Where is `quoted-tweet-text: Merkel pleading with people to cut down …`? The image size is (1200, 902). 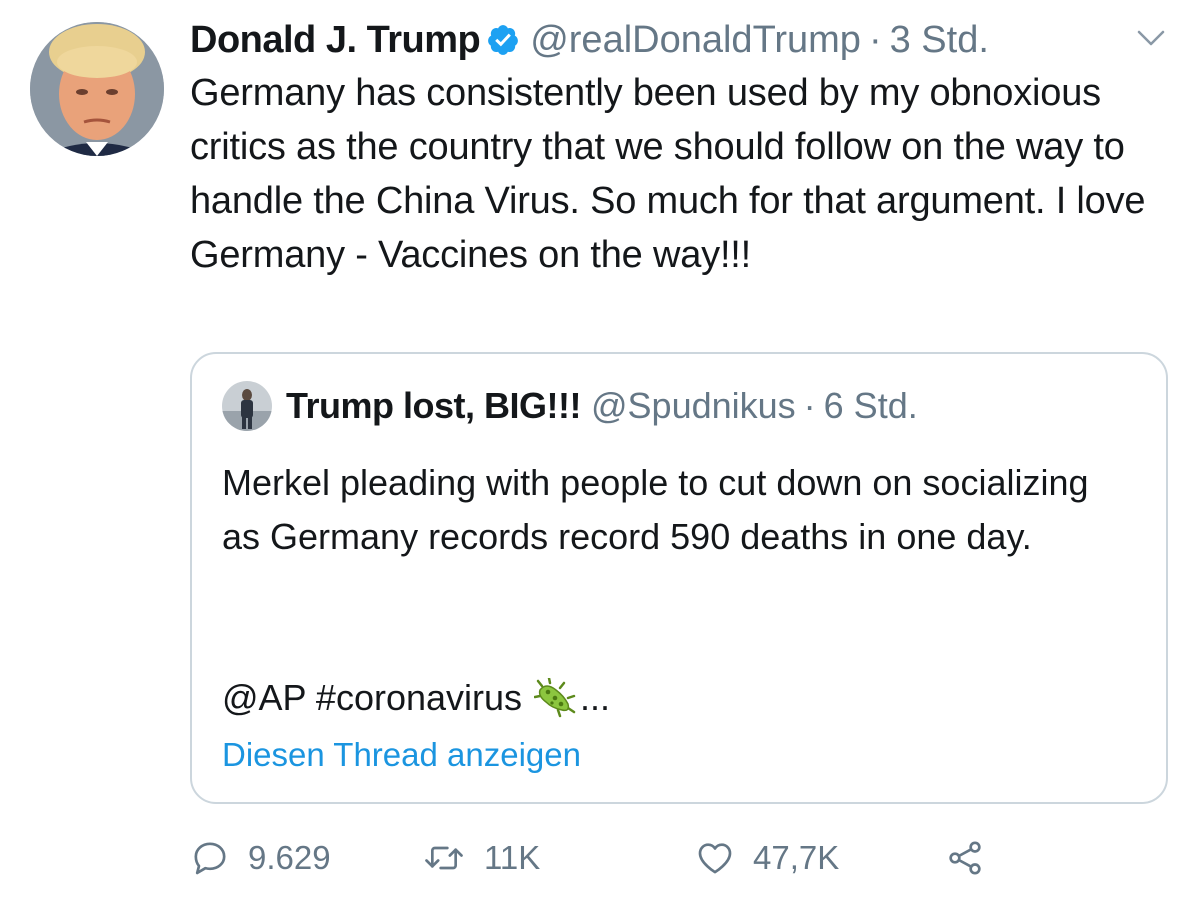 quoted-tweet-text: Merkel pleading with people to cut down … is located at coordinates (655, 509).